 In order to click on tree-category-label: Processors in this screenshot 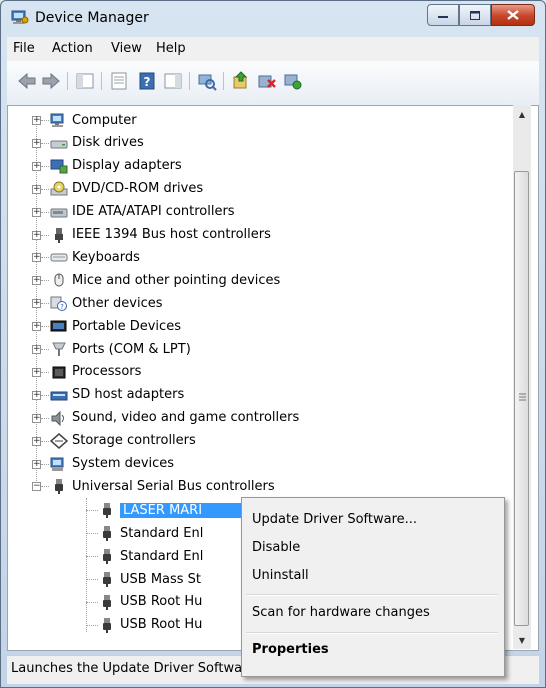, I will do `click(107, 372)`.